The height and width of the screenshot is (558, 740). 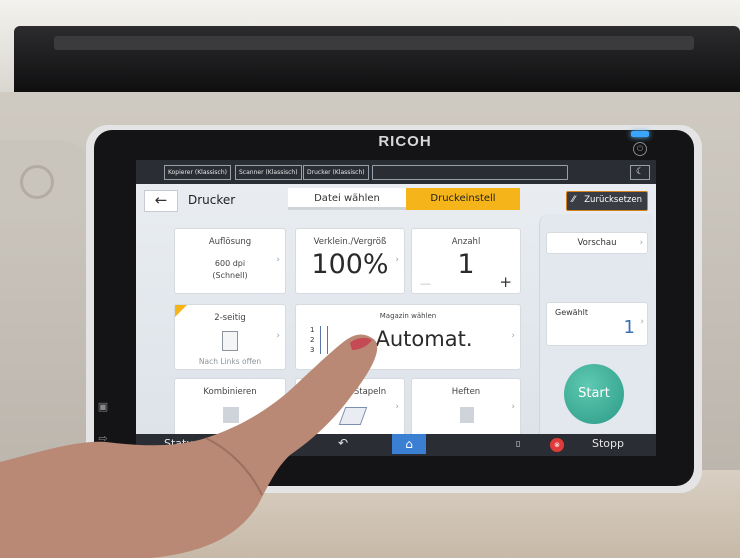 What do you see at coordinates (230, 263) in the screenshot?
I see `resolution-value: 600 dpi` at bounding box center [230, 263].